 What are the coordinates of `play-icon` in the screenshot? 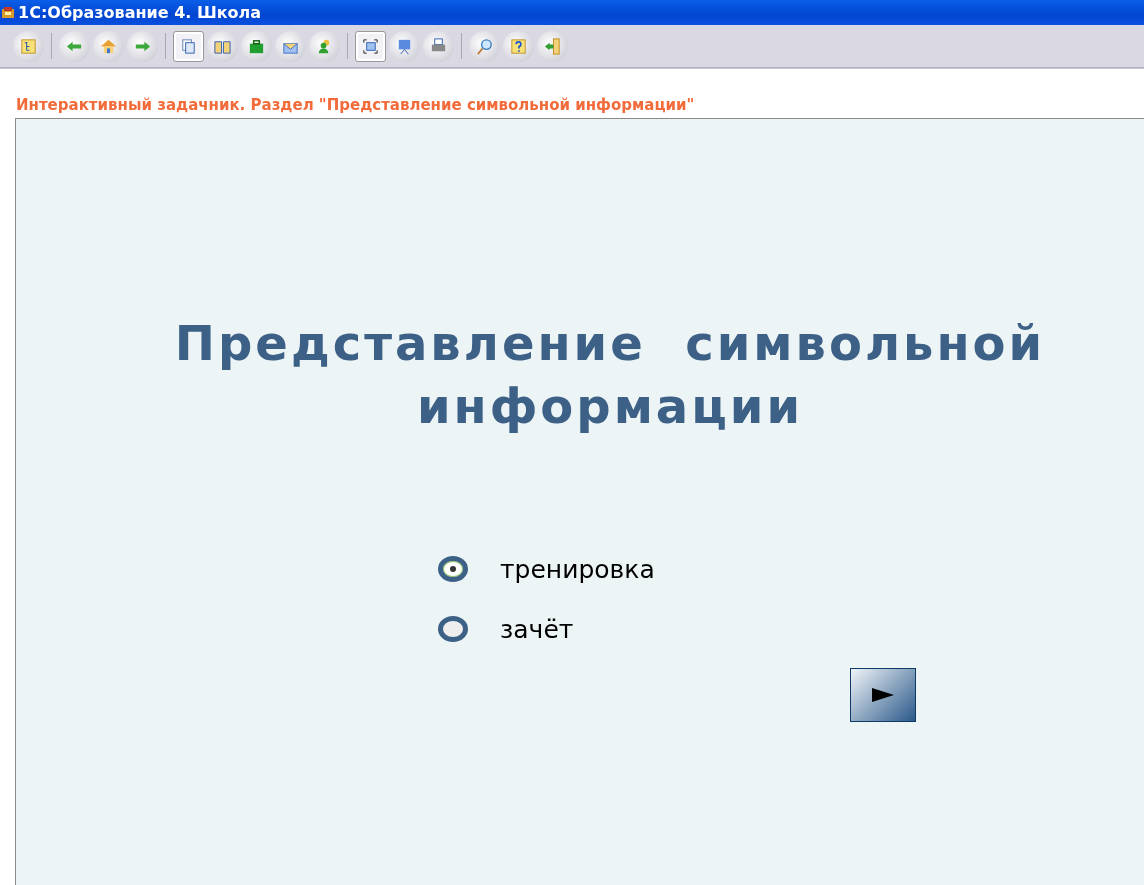 It's located at (883, 695).